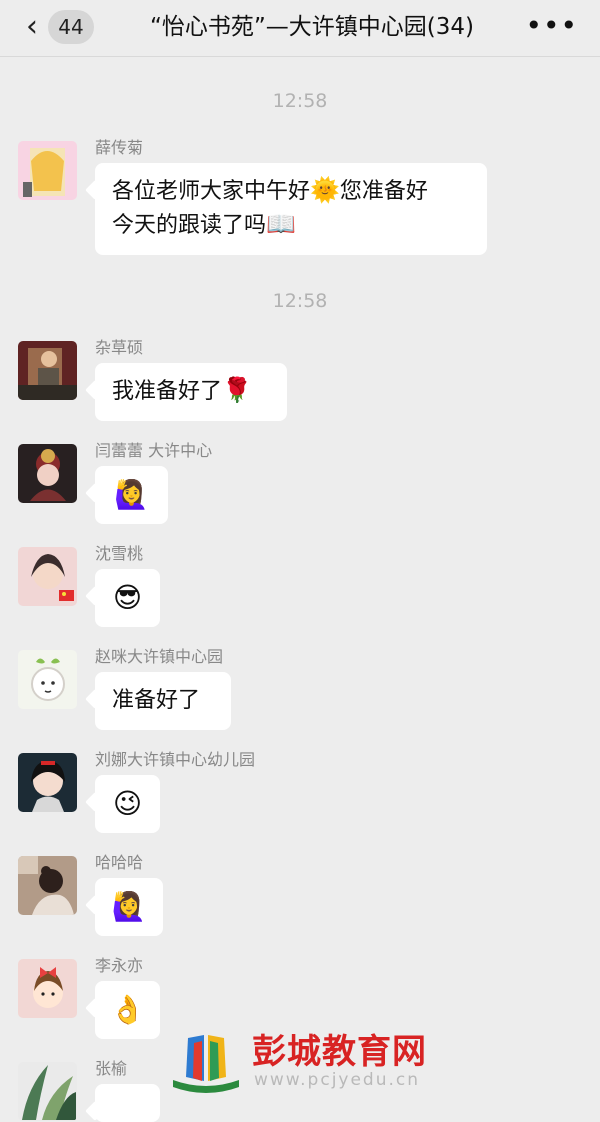  What do you see at coordinates (291, 209) in the screenshot?
I see `message-bubble: 各位老师大家中午好🌞您准备好 今天的跟读了吗📖` at bounding box center [291, 209].